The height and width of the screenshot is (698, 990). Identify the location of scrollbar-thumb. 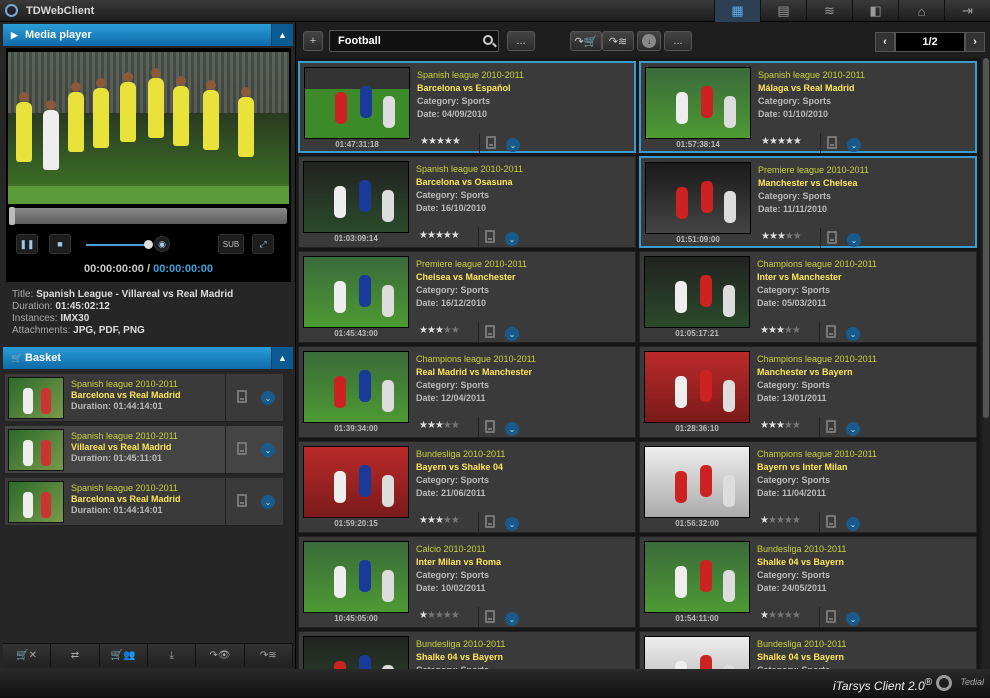
(986, 238).